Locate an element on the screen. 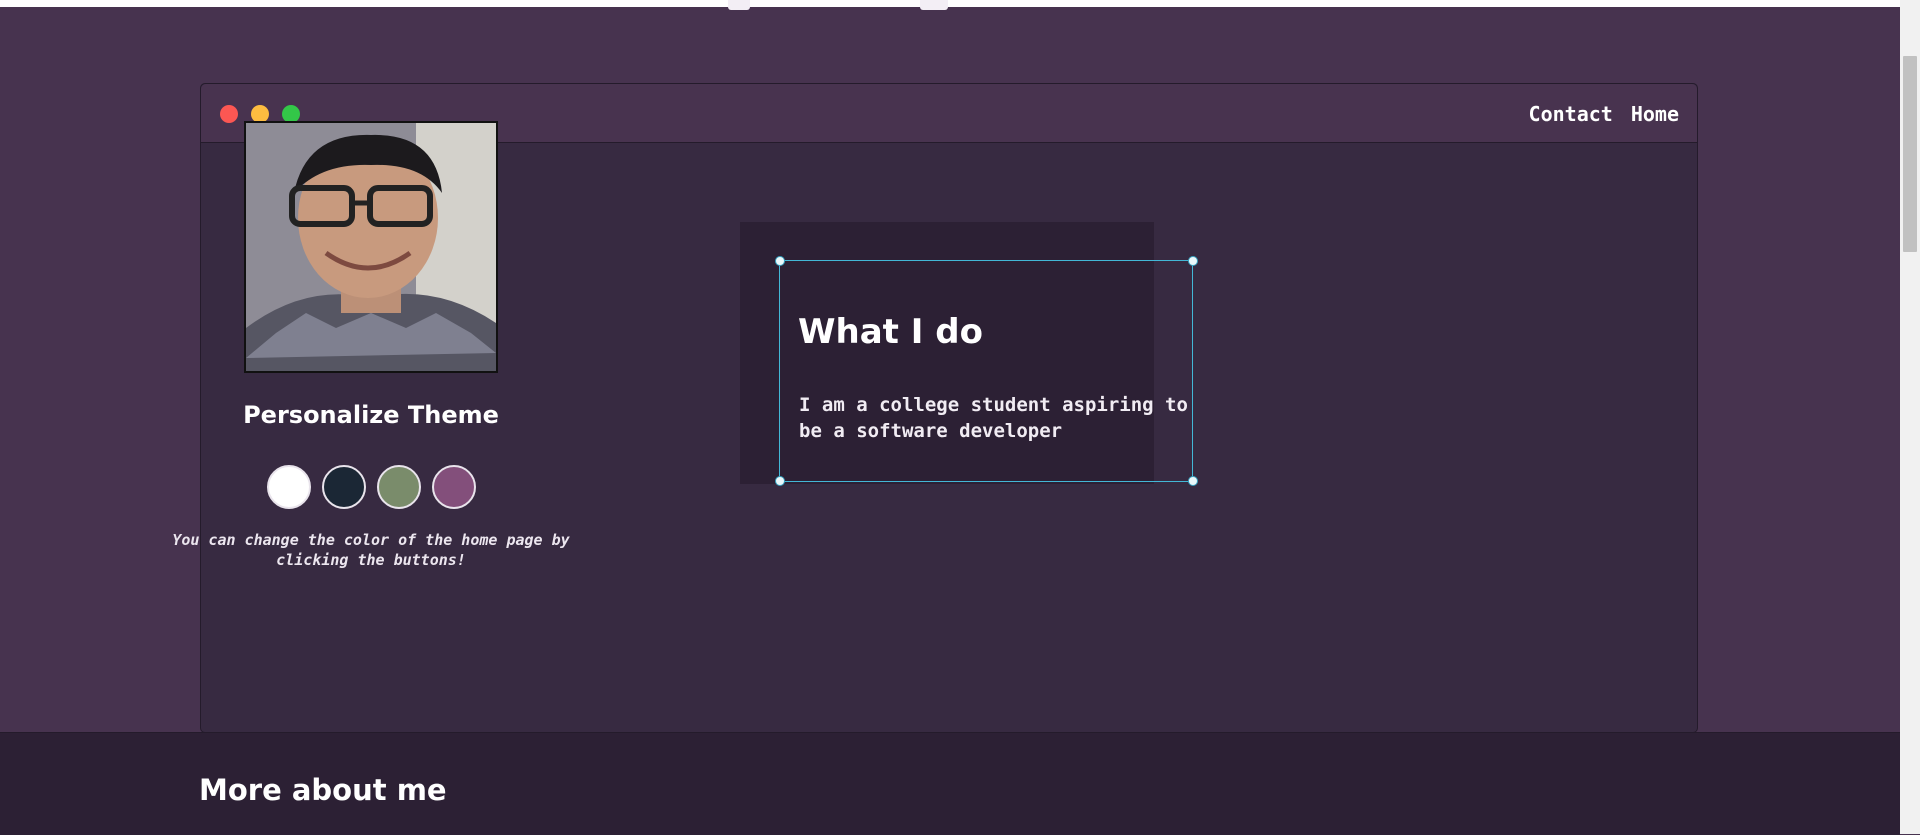 This screenshot has height=835, width=1920. resize-handle-bottom-right is located at coordinates (1193, 481).